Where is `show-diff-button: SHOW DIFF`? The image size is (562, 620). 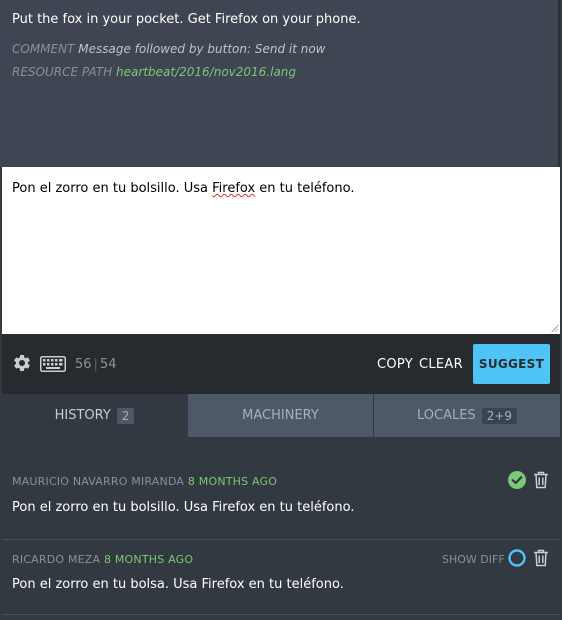
show-diff-button: SHOW DIFF is located at coordinates (473, 559).